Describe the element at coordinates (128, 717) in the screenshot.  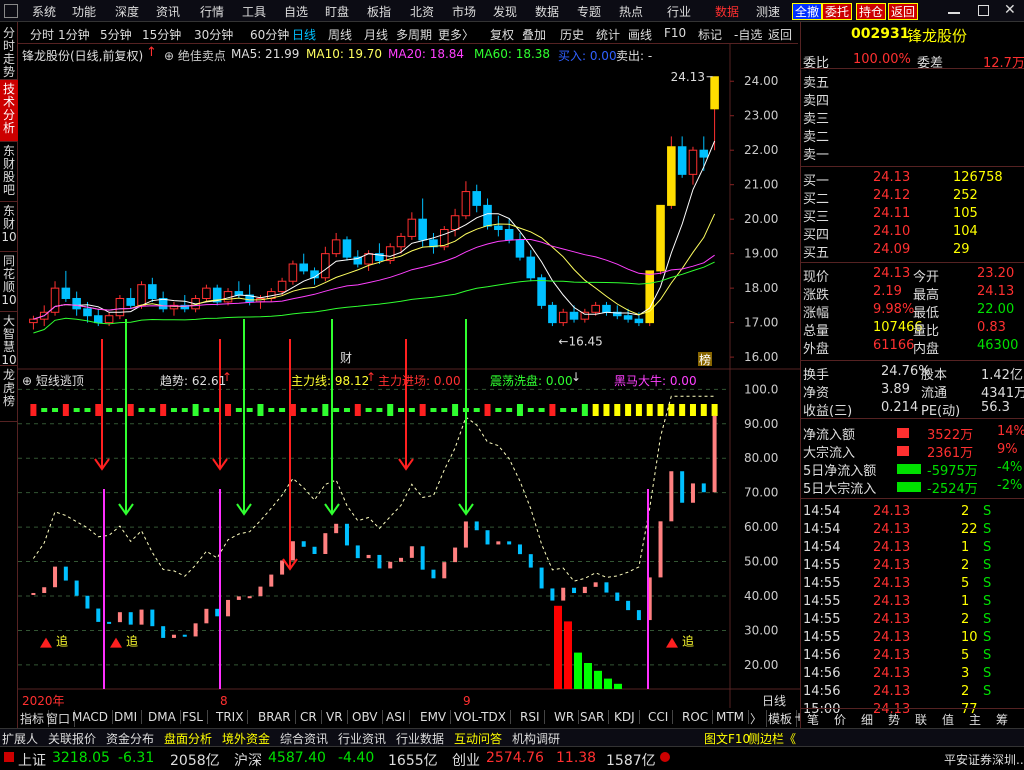
I see `indicator-tab-3: DMI` at that location.